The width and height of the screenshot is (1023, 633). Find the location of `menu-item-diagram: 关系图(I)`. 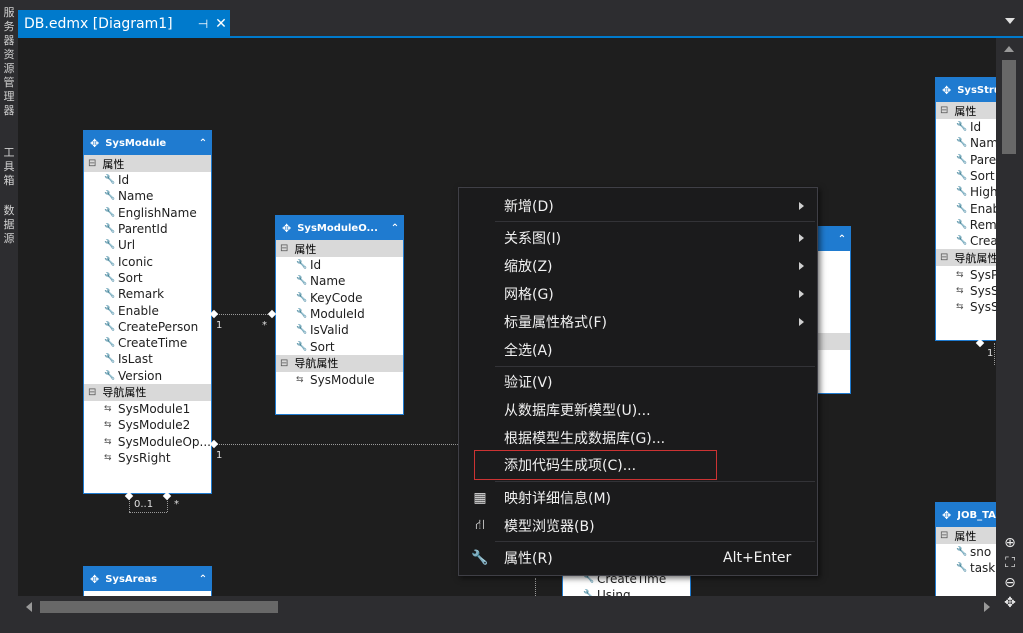

menu-item-diagram: 关系图(I) is located at coordinates (638, 238).